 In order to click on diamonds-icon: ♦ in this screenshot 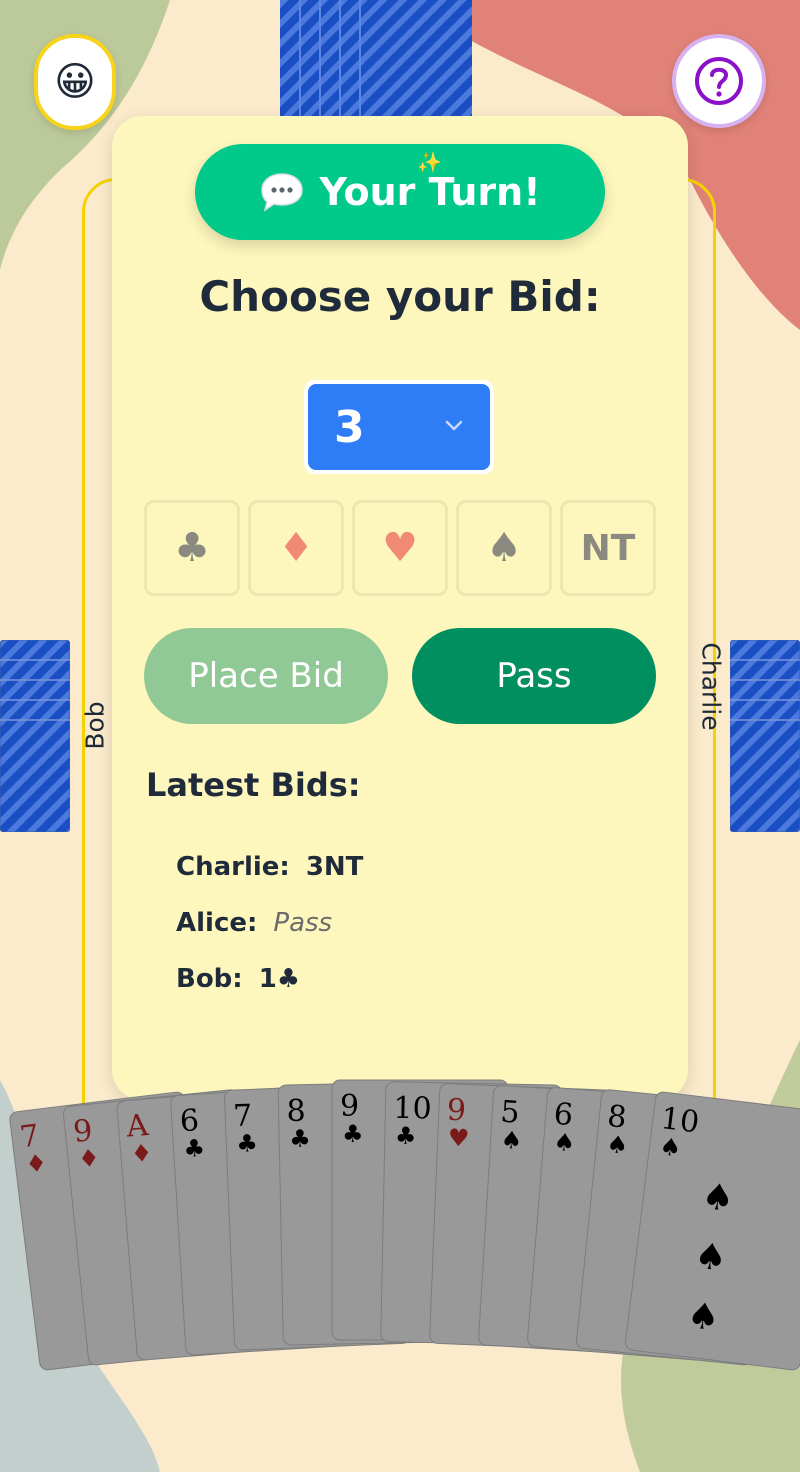, I will do `click(296, 548)`.